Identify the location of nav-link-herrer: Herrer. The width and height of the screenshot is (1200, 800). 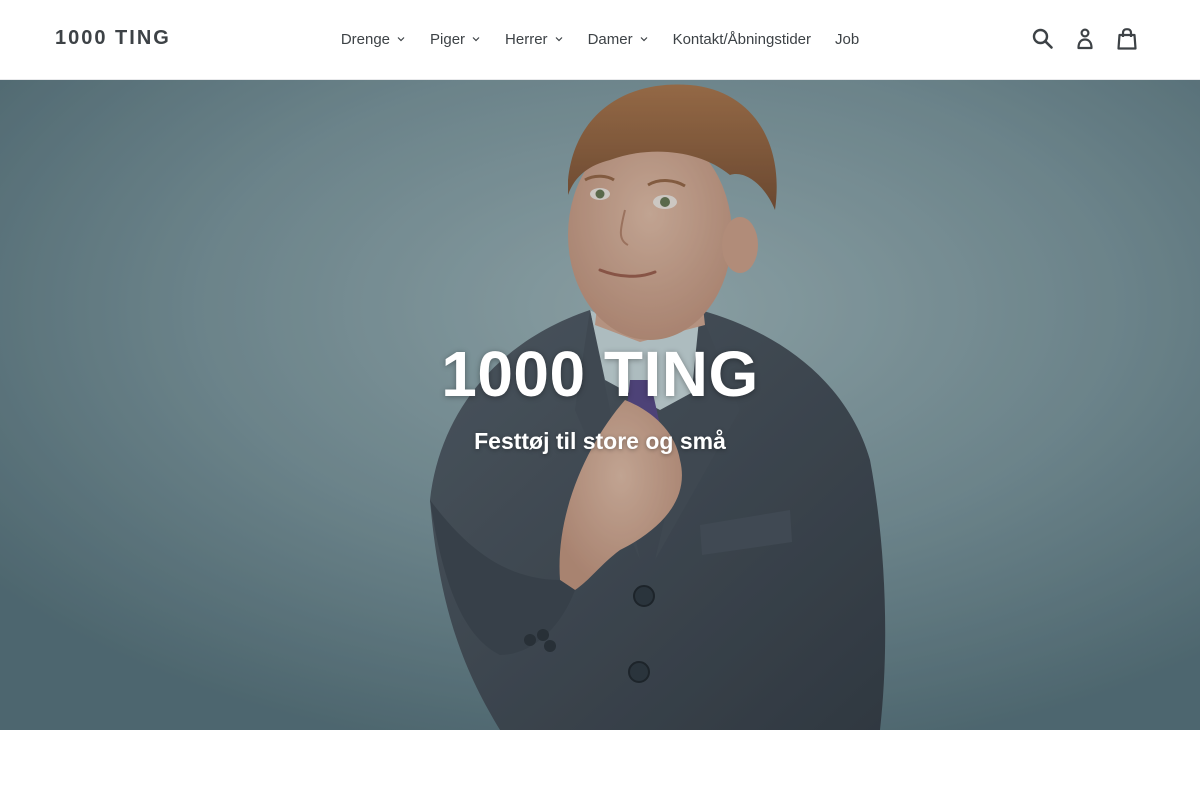
(534, 39).